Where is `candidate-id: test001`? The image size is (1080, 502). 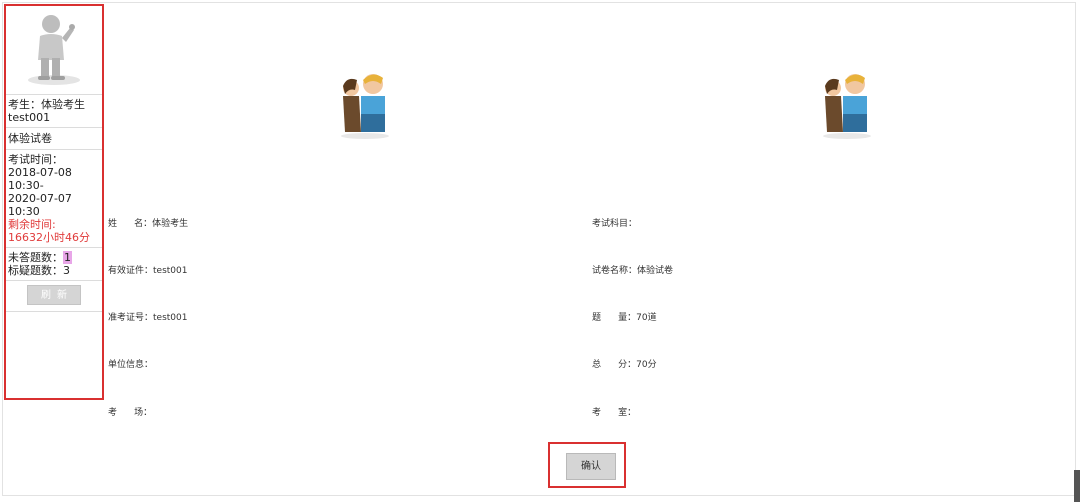 candidate-id: test001 is located at coordinates (29, 117).